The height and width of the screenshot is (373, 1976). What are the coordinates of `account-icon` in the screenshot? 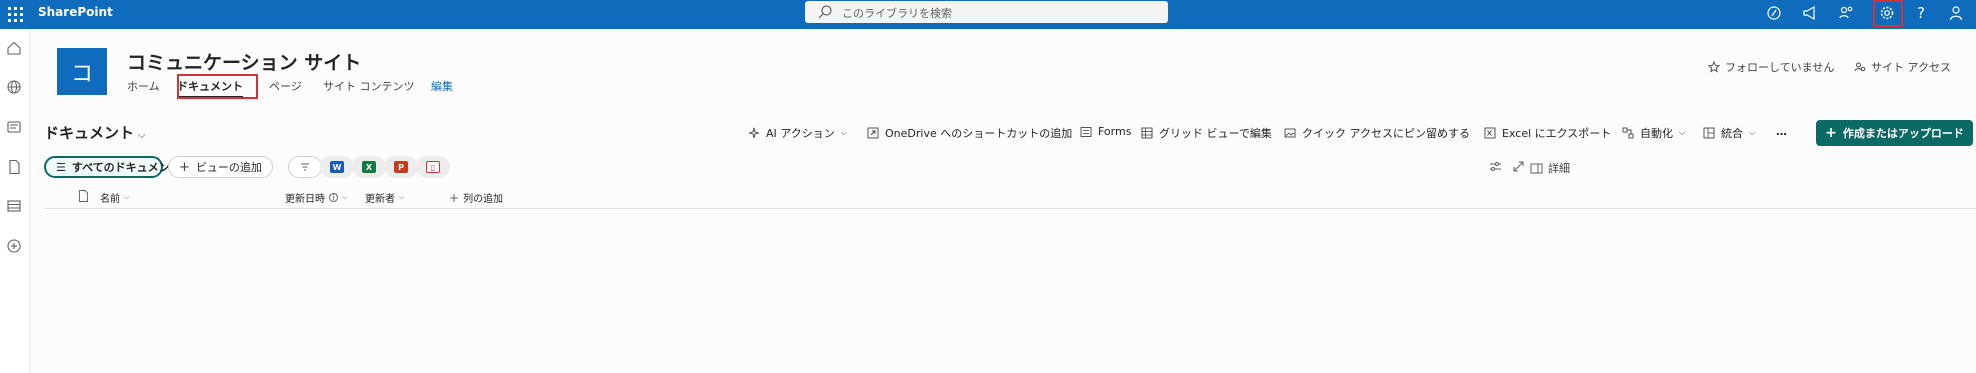 It's located at (1956, 13).